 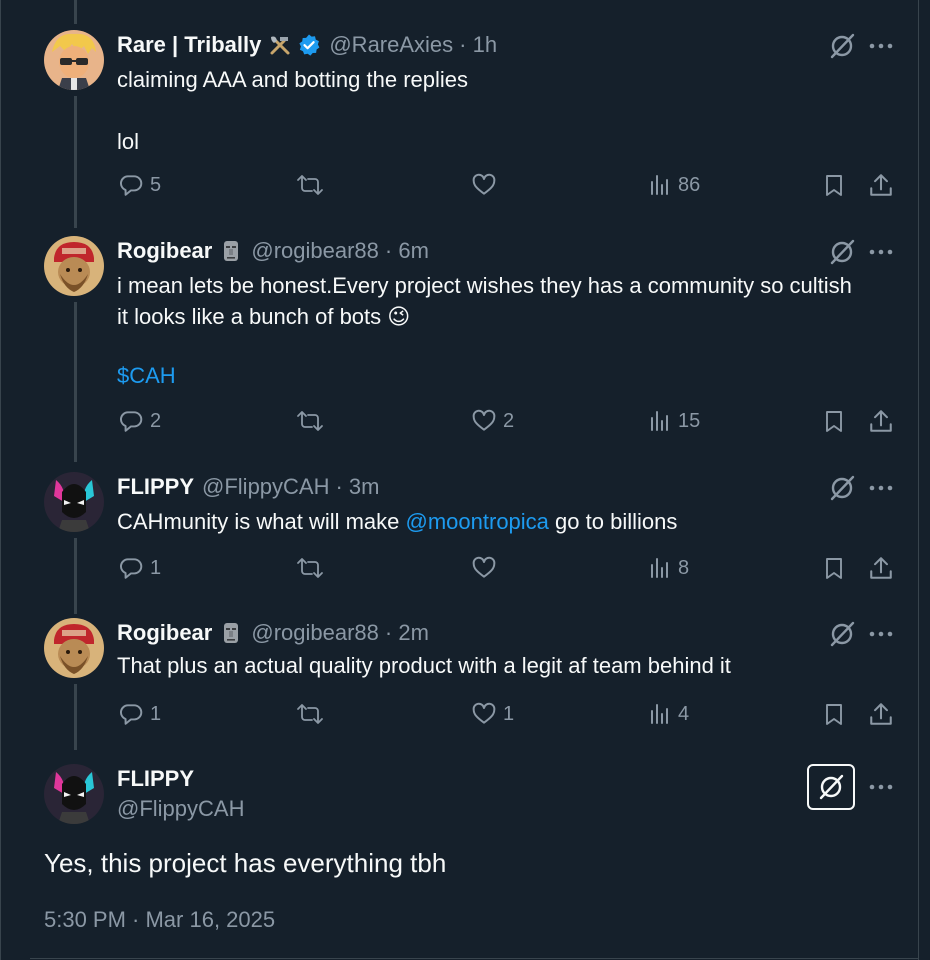 I want to click on handle: @RareAxies, so click(x=391, y=45).